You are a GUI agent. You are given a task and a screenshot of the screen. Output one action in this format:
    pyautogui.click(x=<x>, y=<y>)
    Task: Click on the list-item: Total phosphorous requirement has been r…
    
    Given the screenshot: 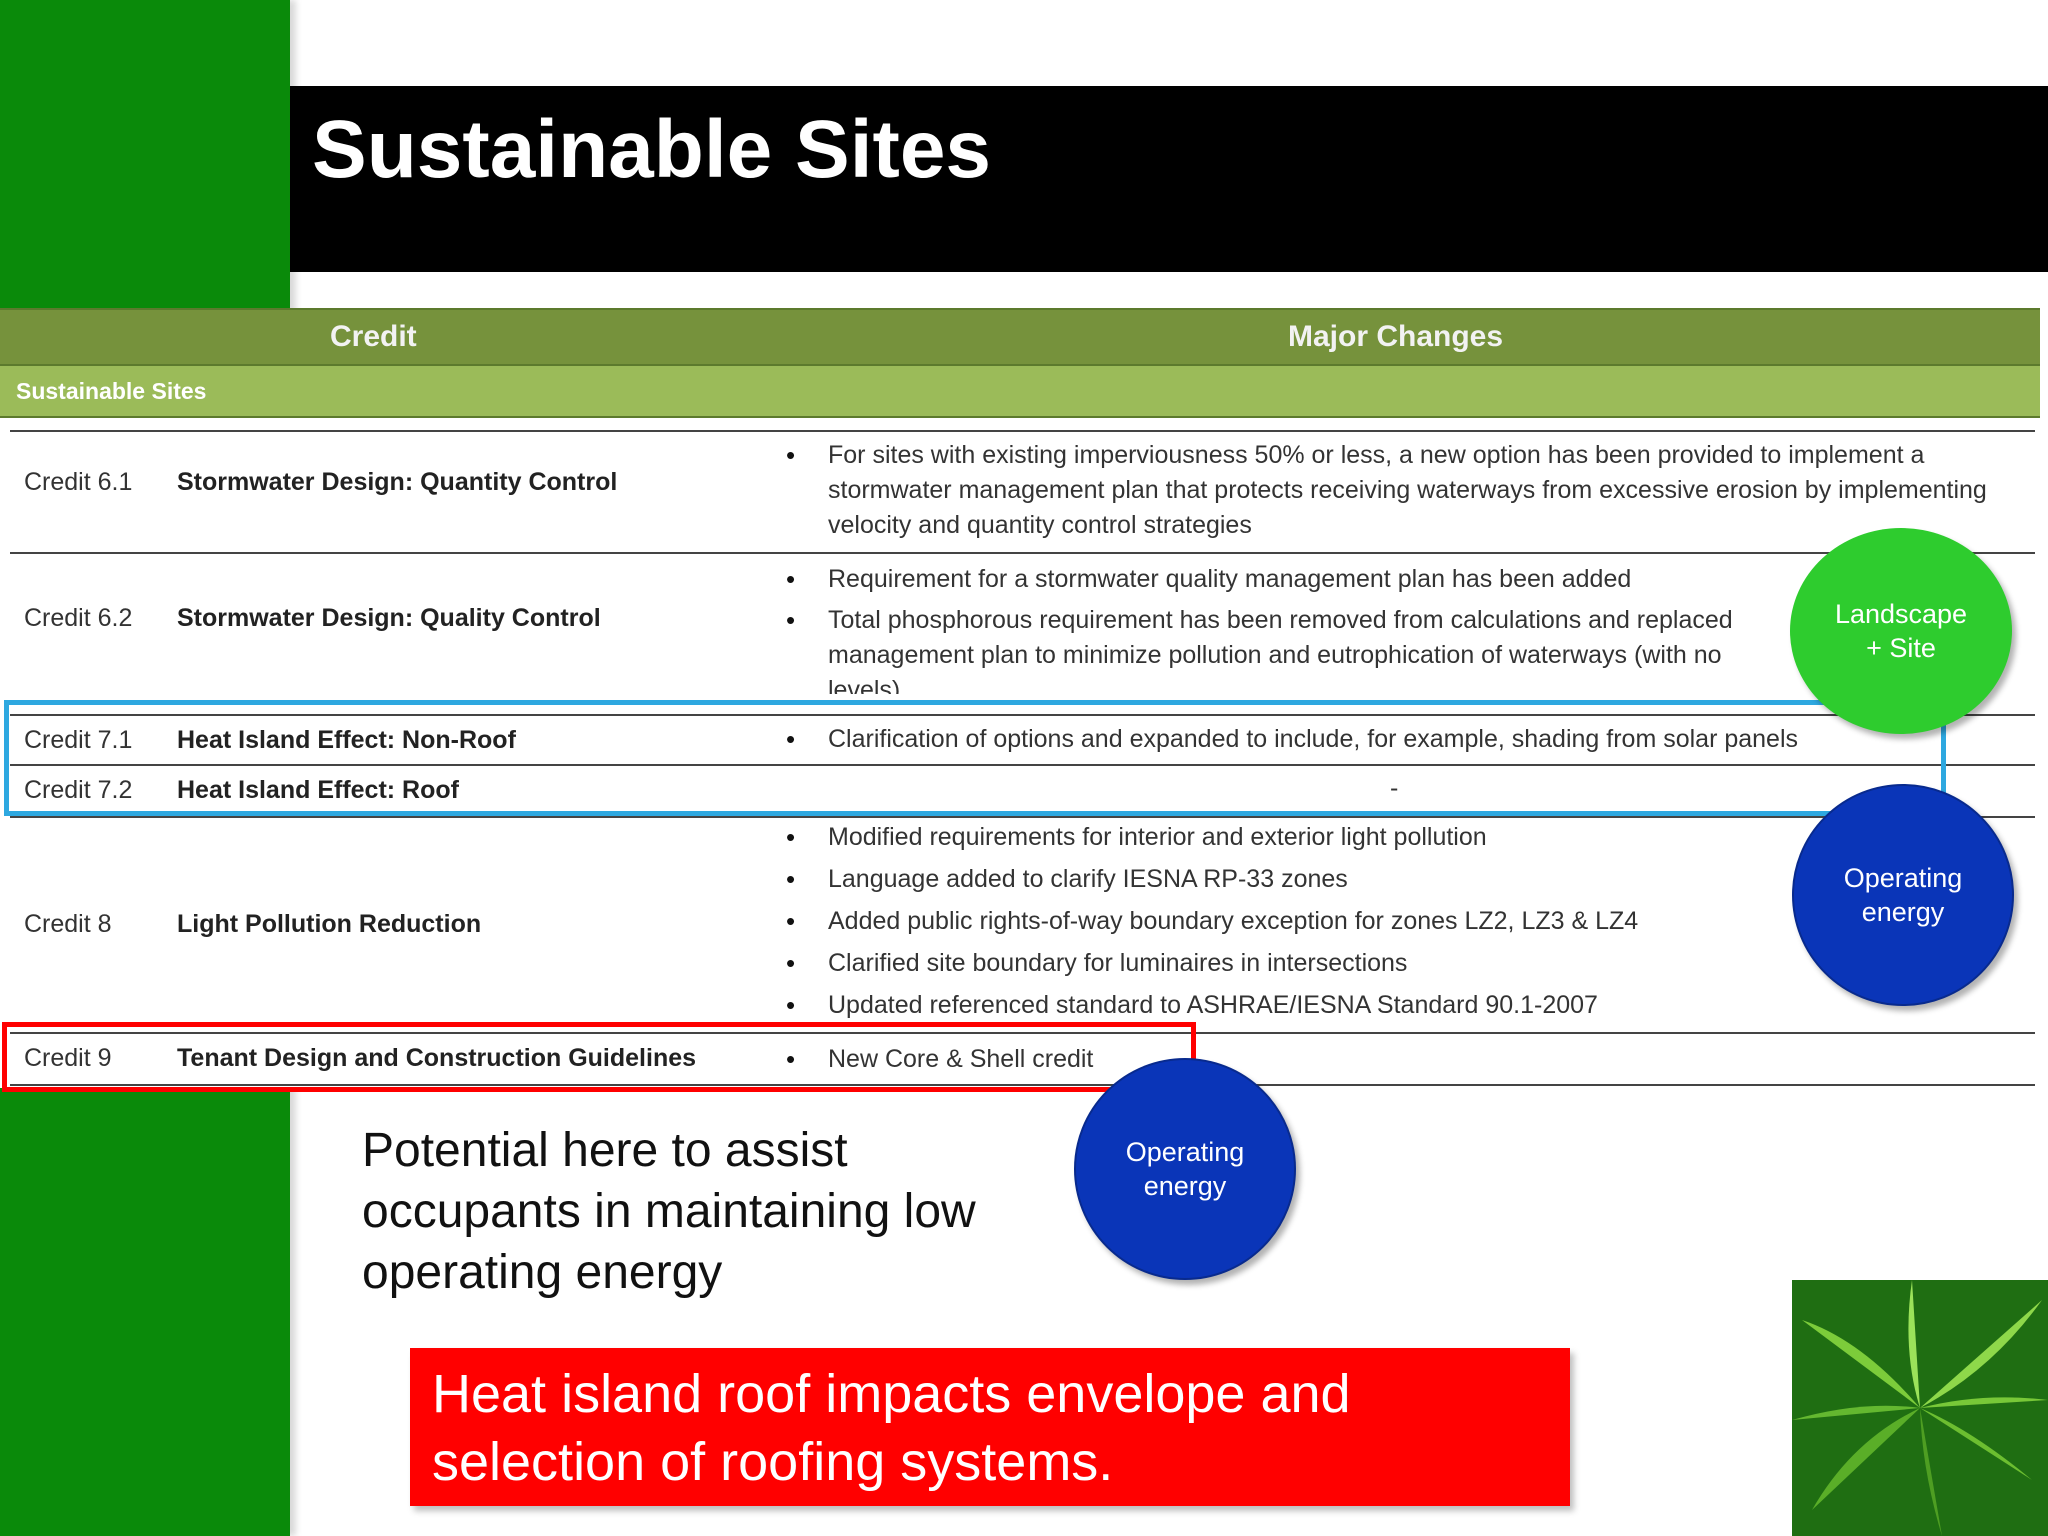 What is the action you would take?
    pyautogui.click(x=1285, y=648)
    